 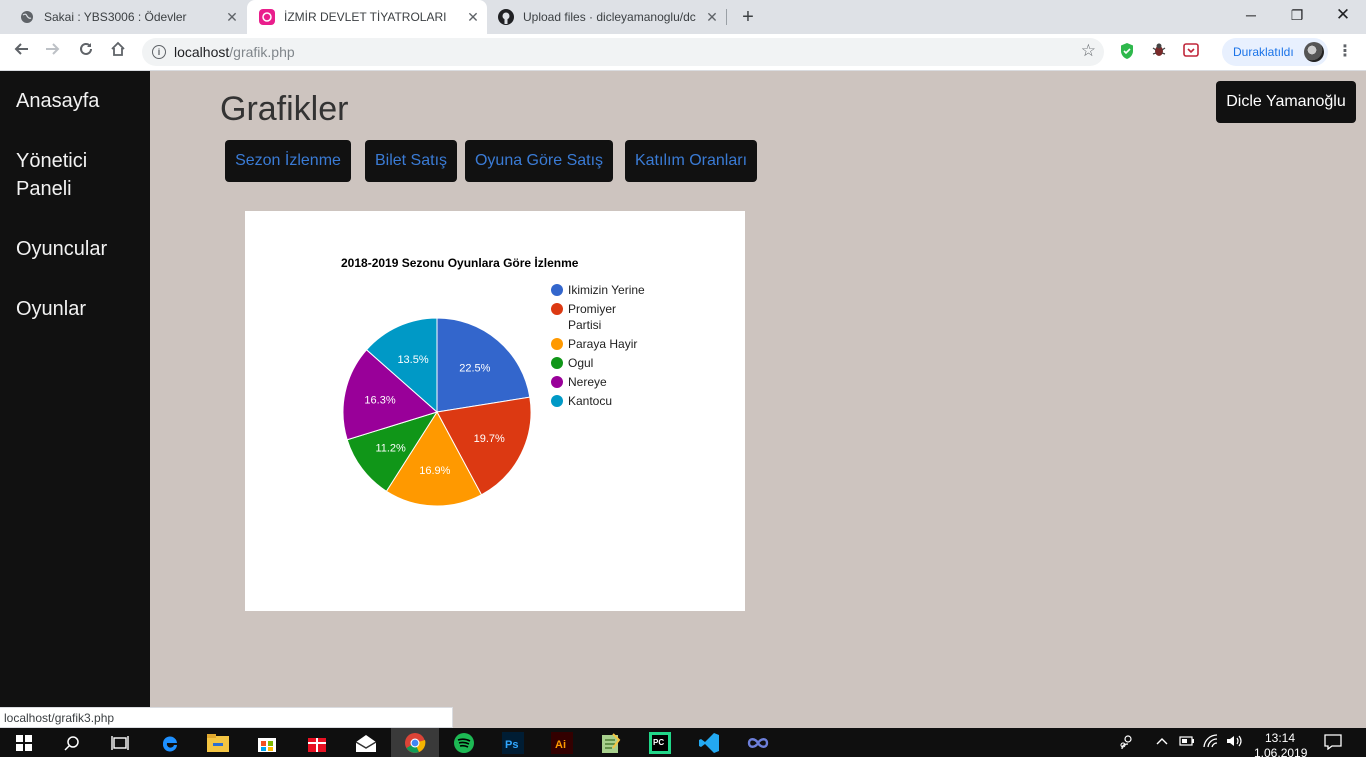 I want to click on notification-center-icon, so click(x=1333, y=743).